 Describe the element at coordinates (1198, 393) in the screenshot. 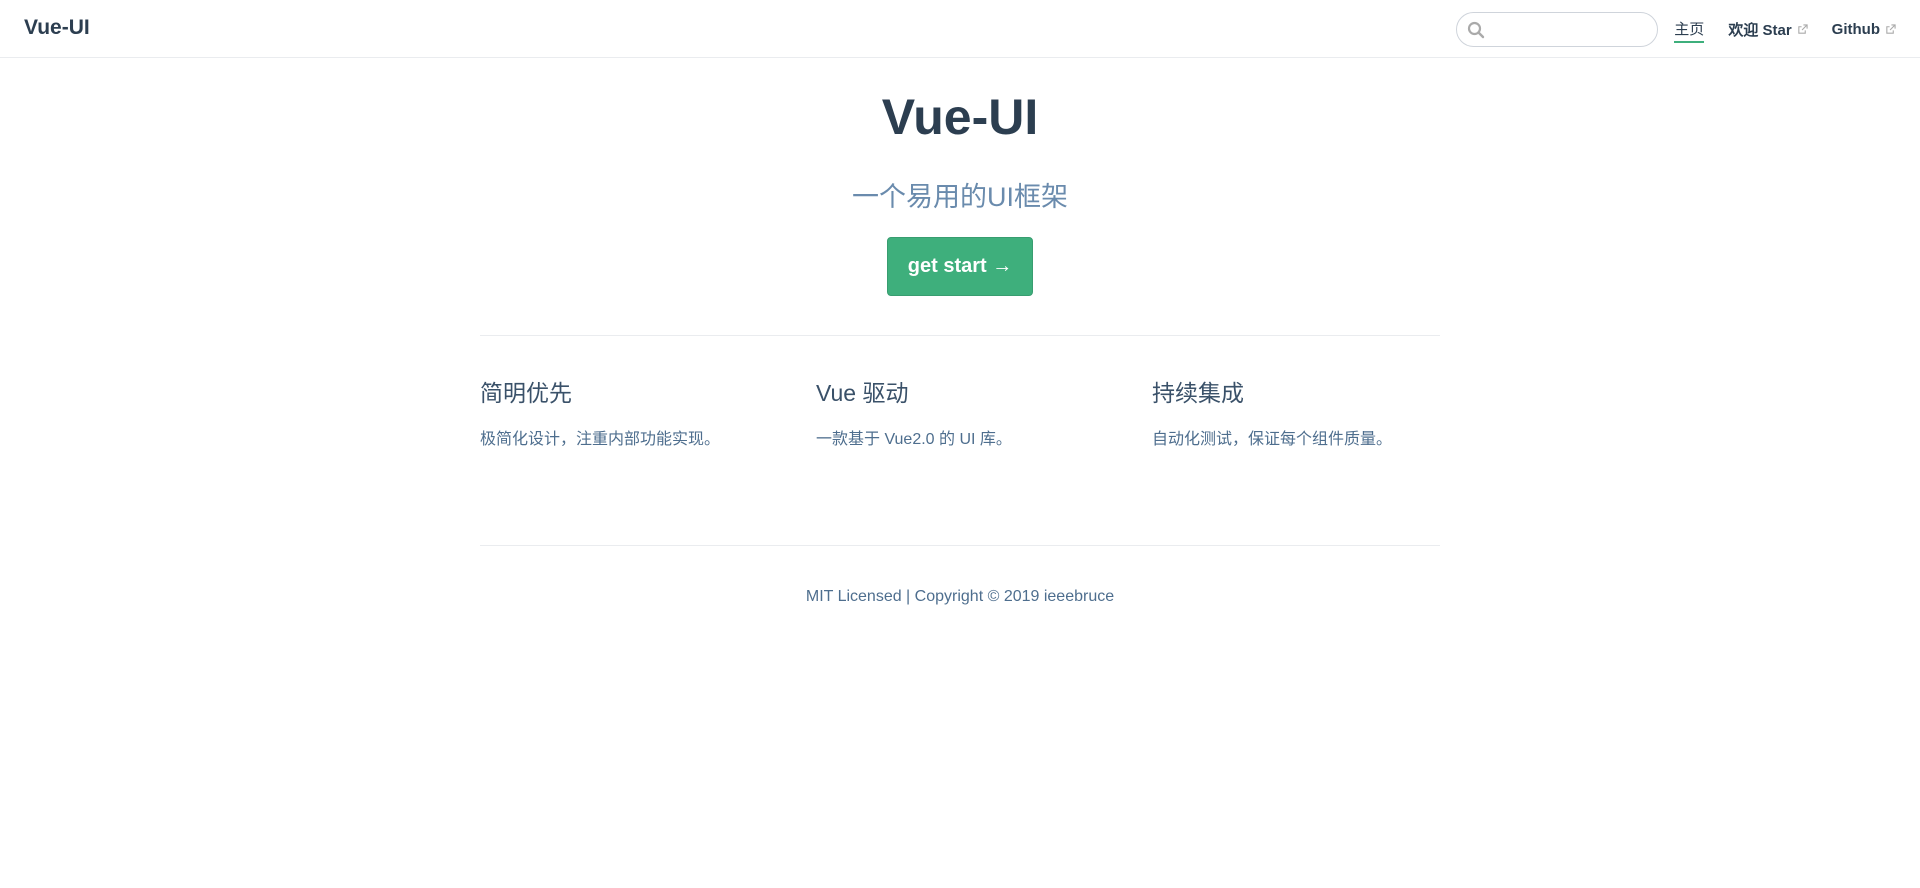

I see `feature-title: 持续集成` at that location.